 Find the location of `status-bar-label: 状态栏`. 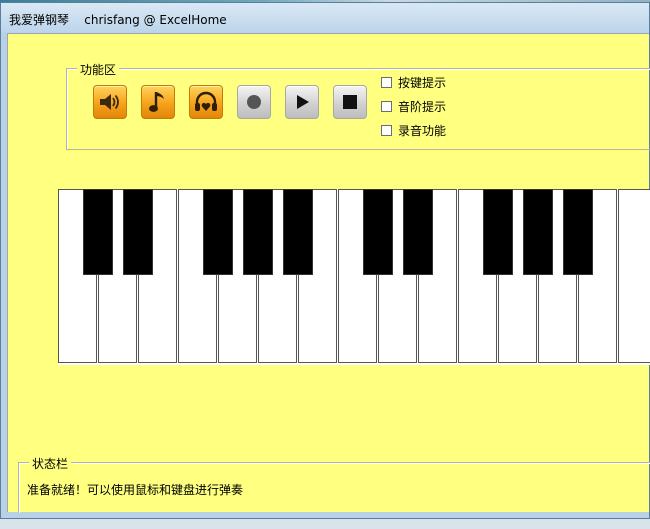

status-bar-label: 状态栏 is located at coordinates (50, 463).